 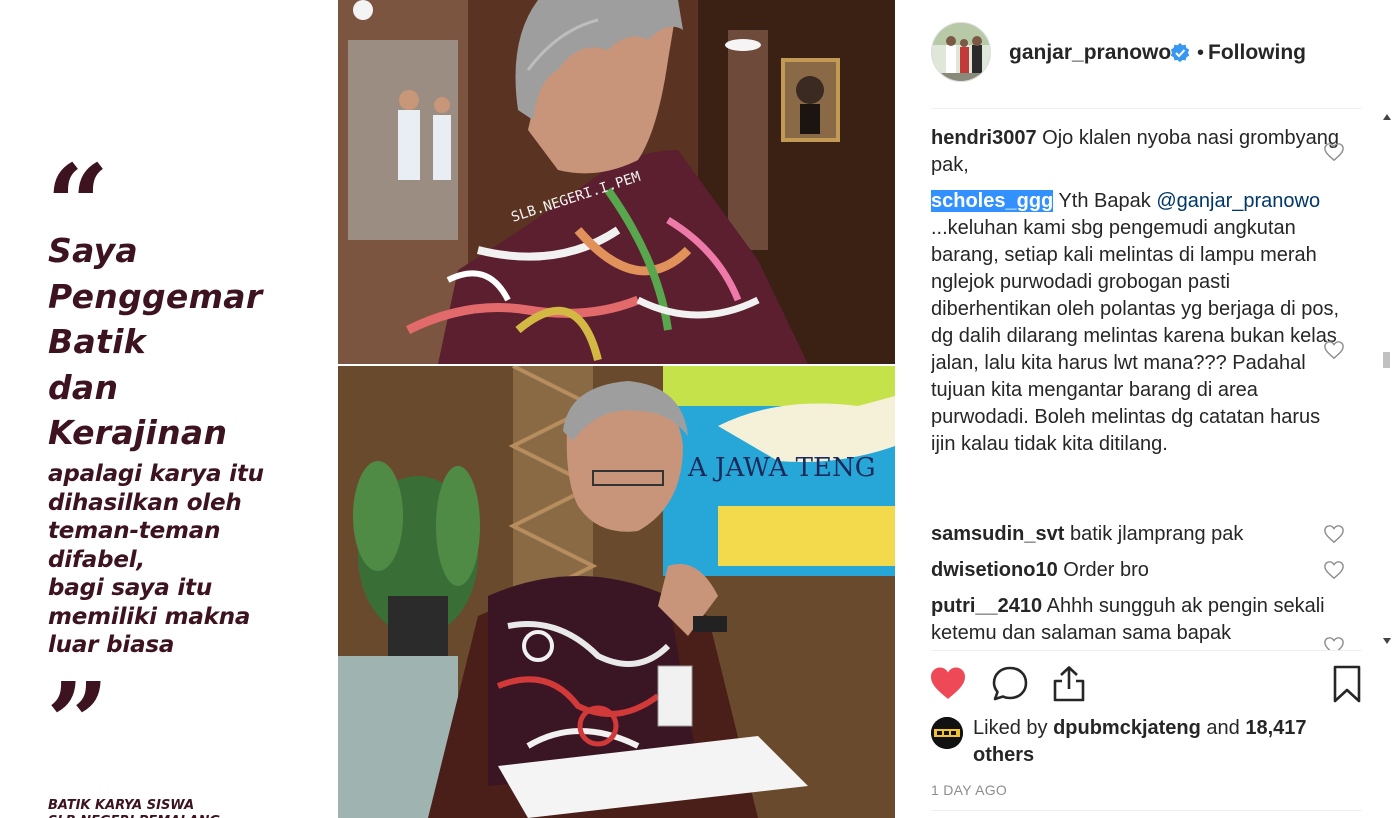 I want to click on liker-avatar, so click(x=947, y=733).